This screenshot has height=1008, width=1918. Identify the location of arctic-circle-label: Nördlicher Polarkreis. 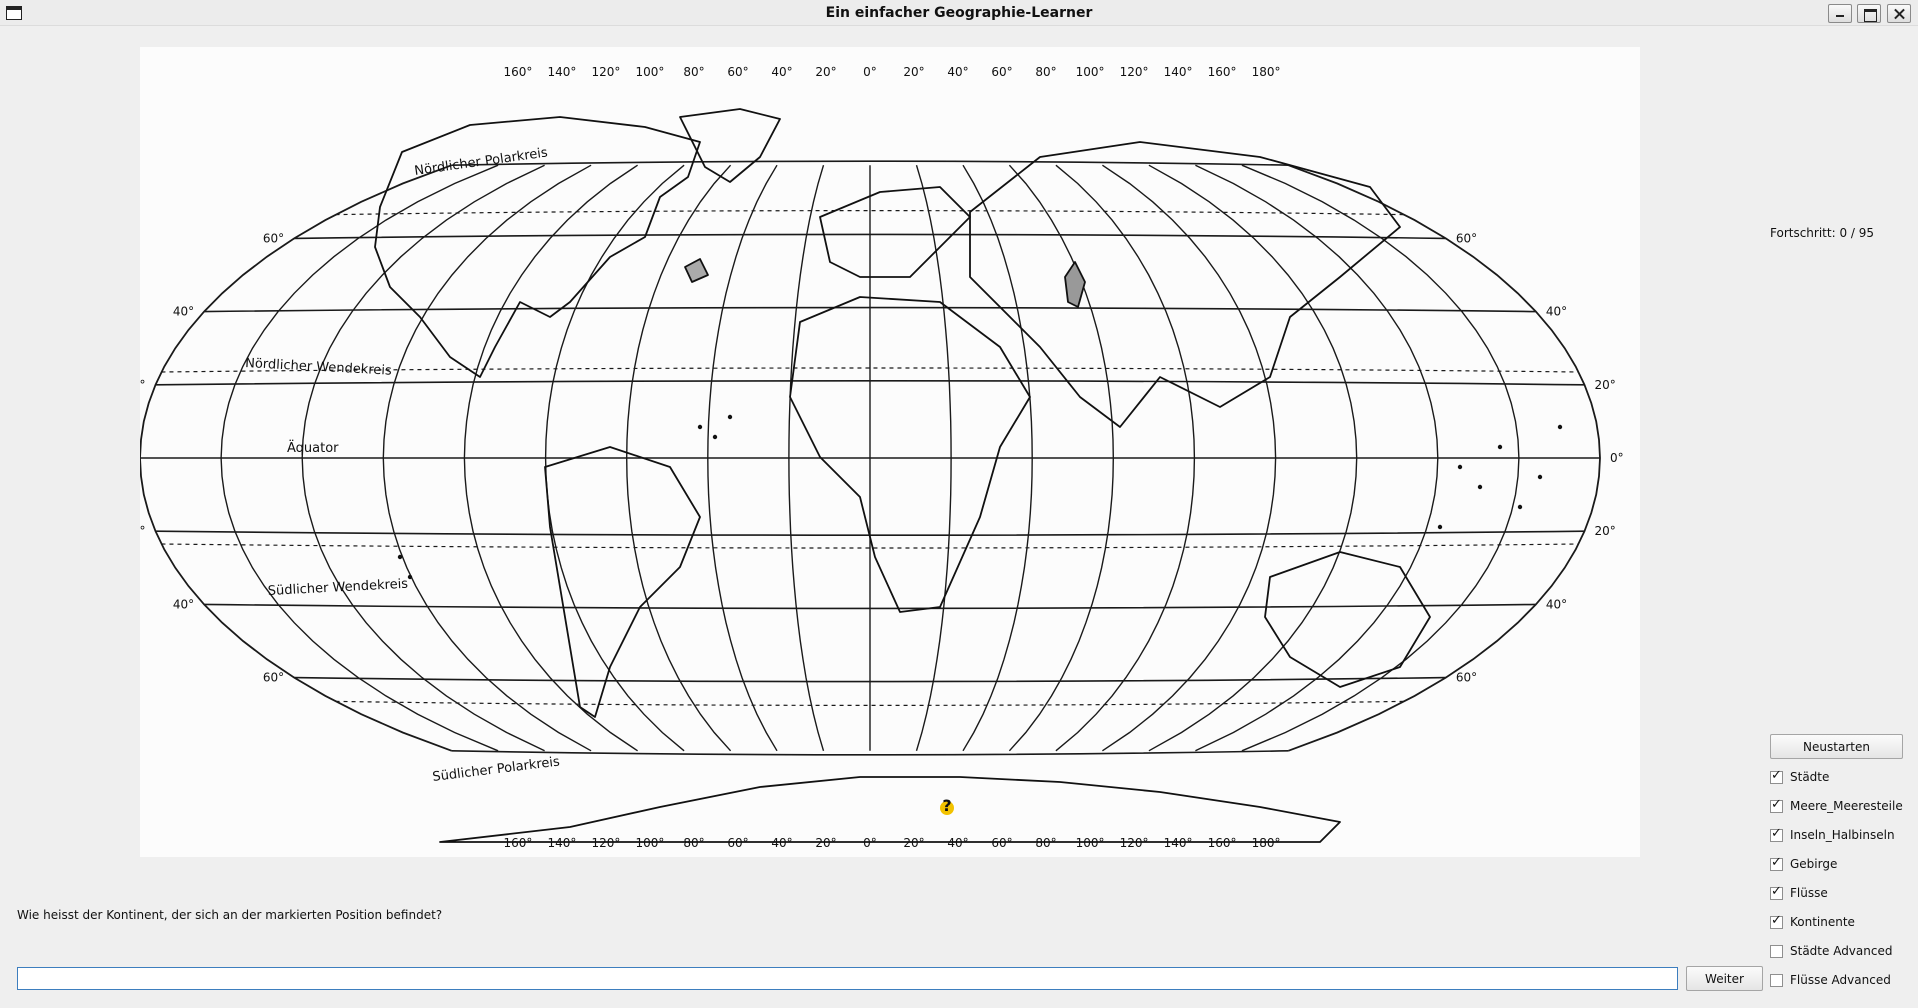
(480, 162).